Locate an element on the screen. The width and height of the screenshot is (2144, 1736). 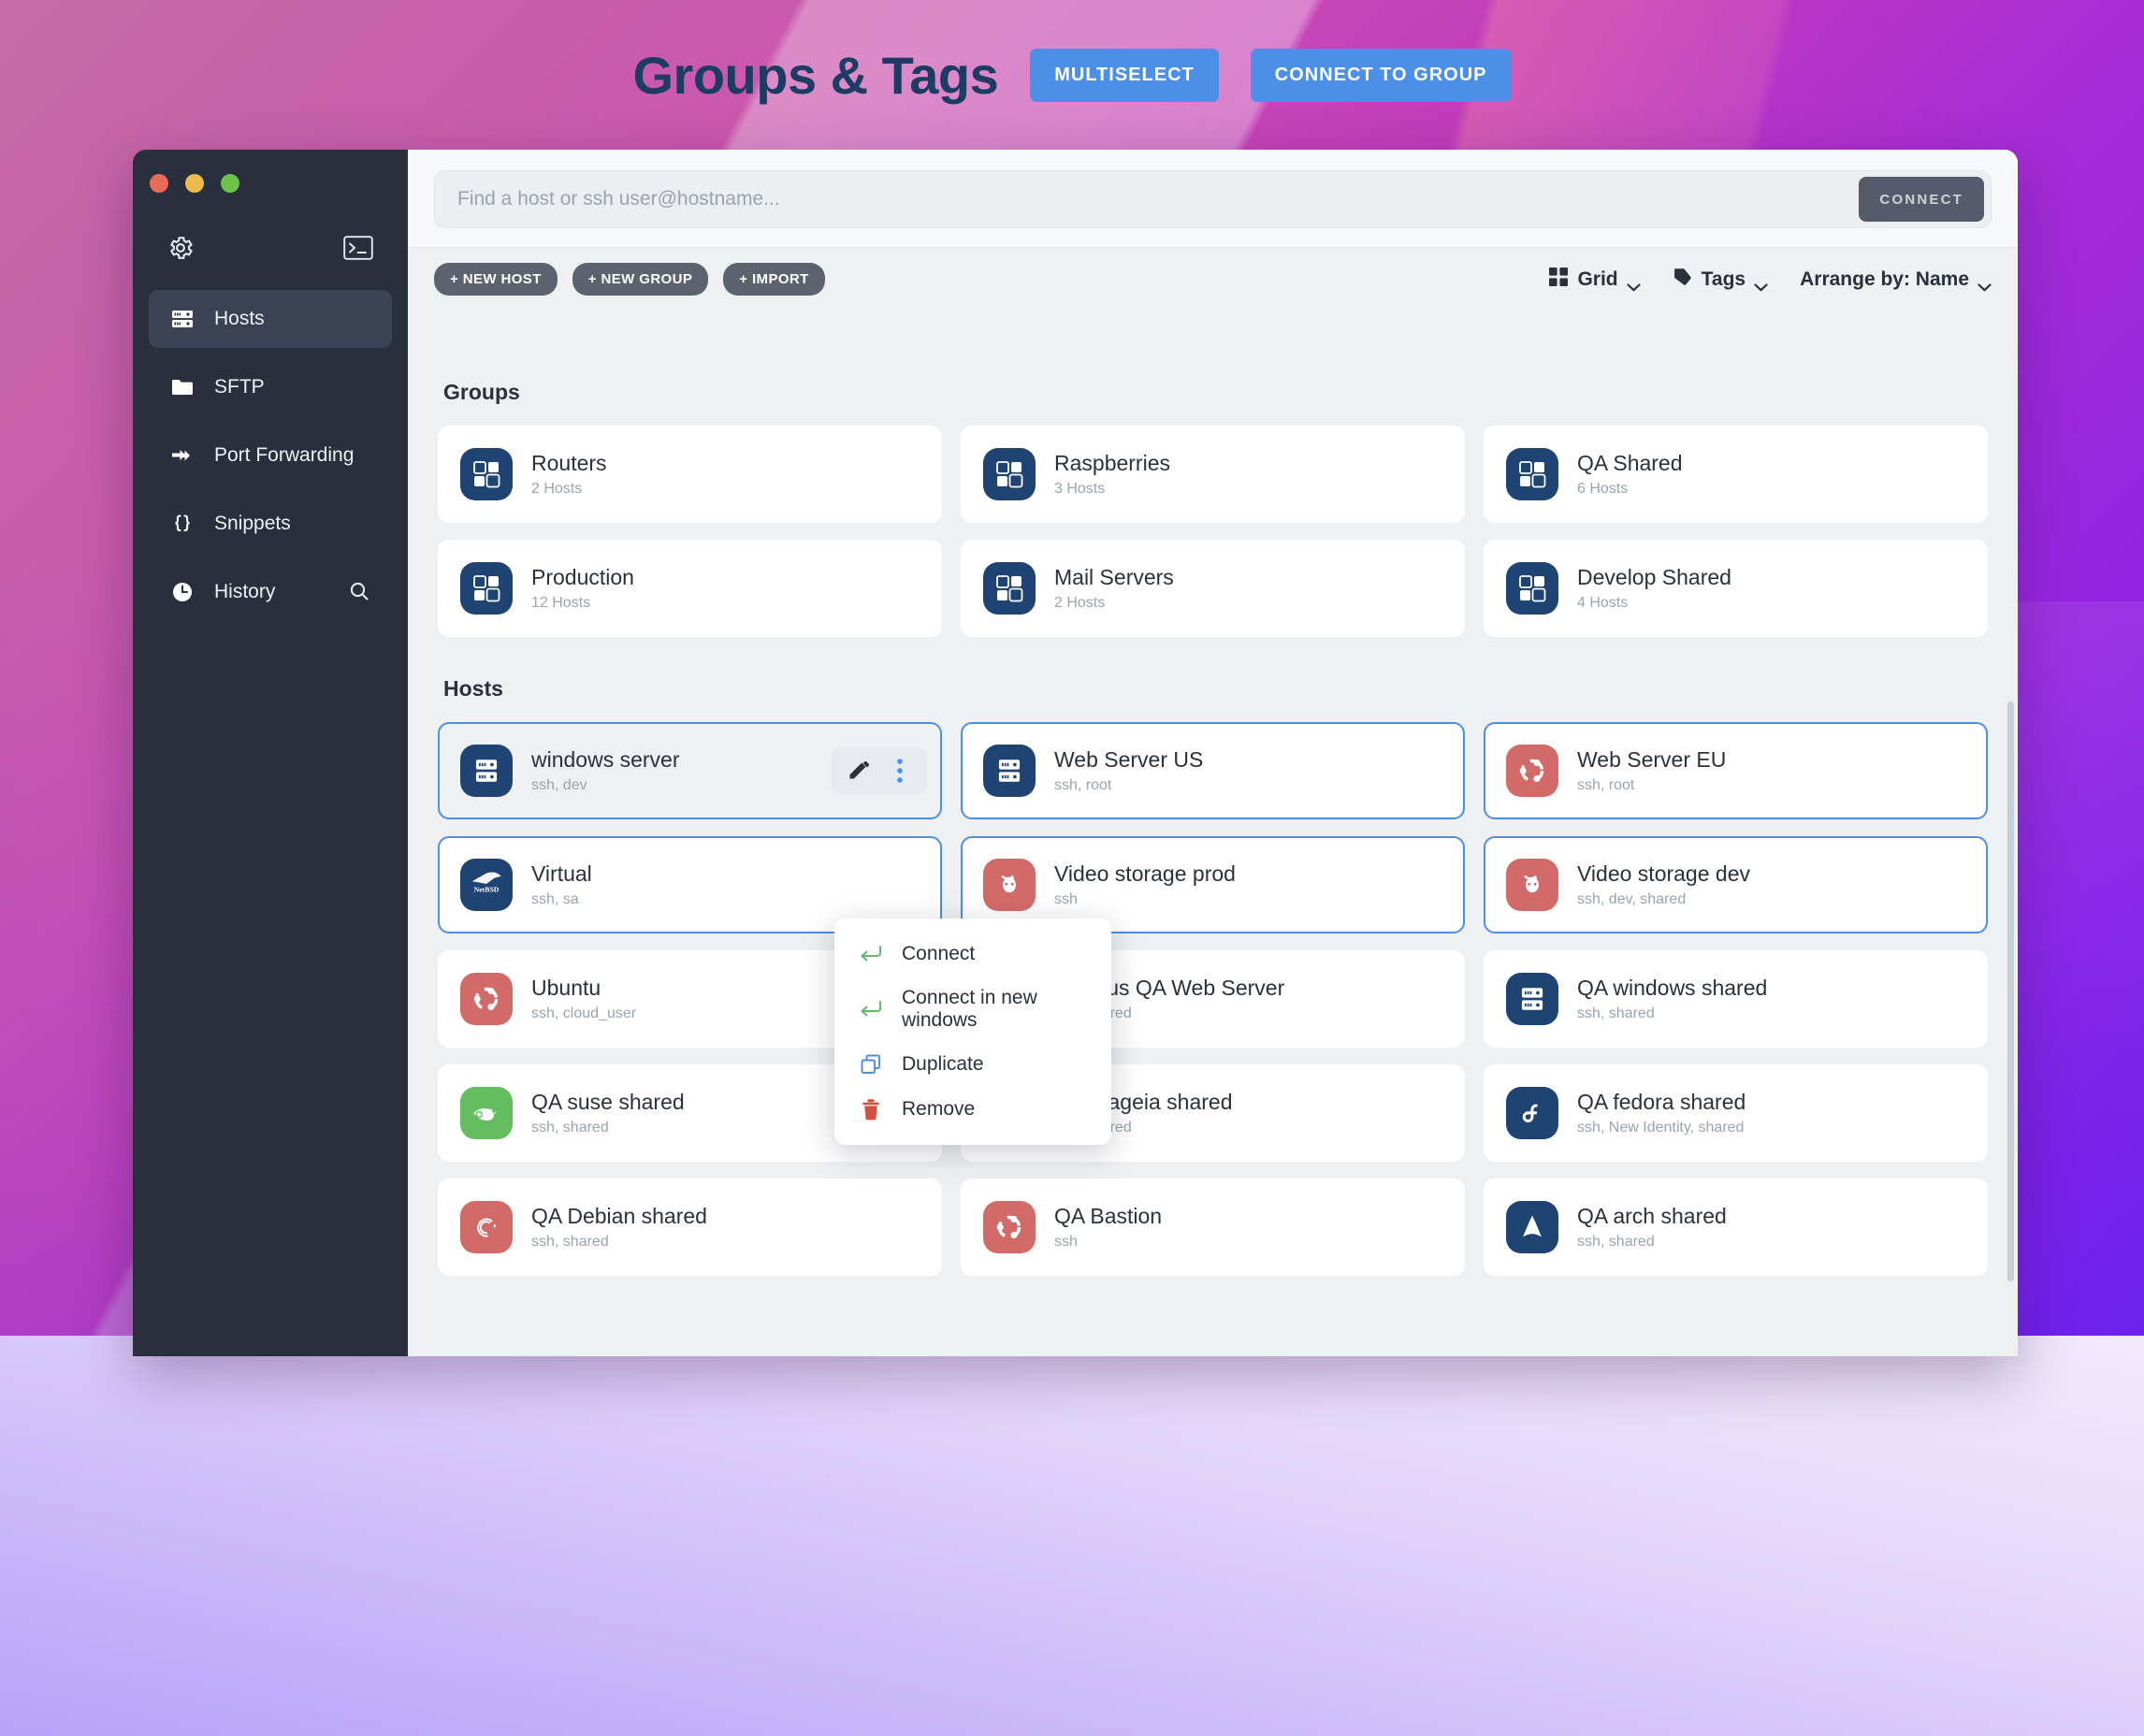
host-card-text: Web Server EU ssh, root is located at coordinates (1651, 770).